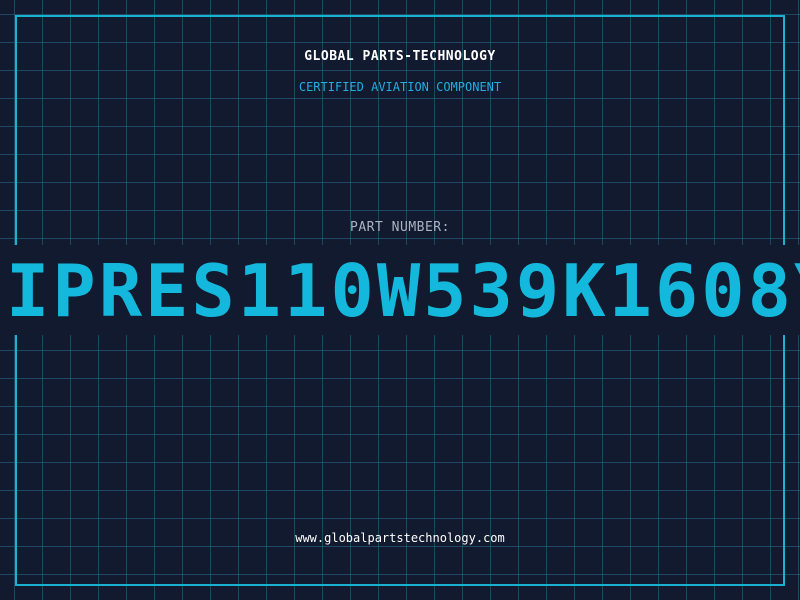 This screenshot has width=800, height=600. What do you see at coordinates (400, 56) in the screenshot?
I see `company-name: GLOBAL PARTS-TECHNOLOGY` at bounding box center [400, 56].